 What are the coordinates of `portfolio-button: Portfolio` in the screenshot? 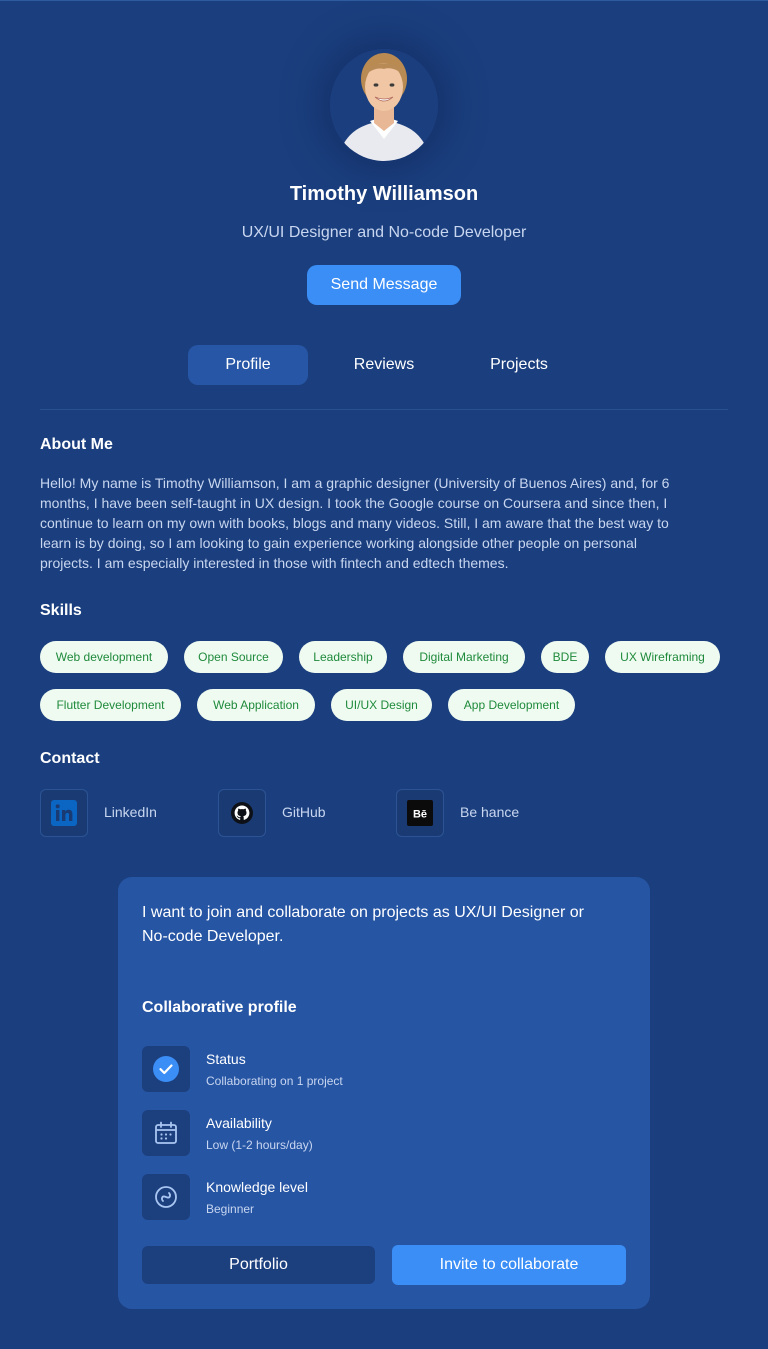 It's located at (258, 1265).